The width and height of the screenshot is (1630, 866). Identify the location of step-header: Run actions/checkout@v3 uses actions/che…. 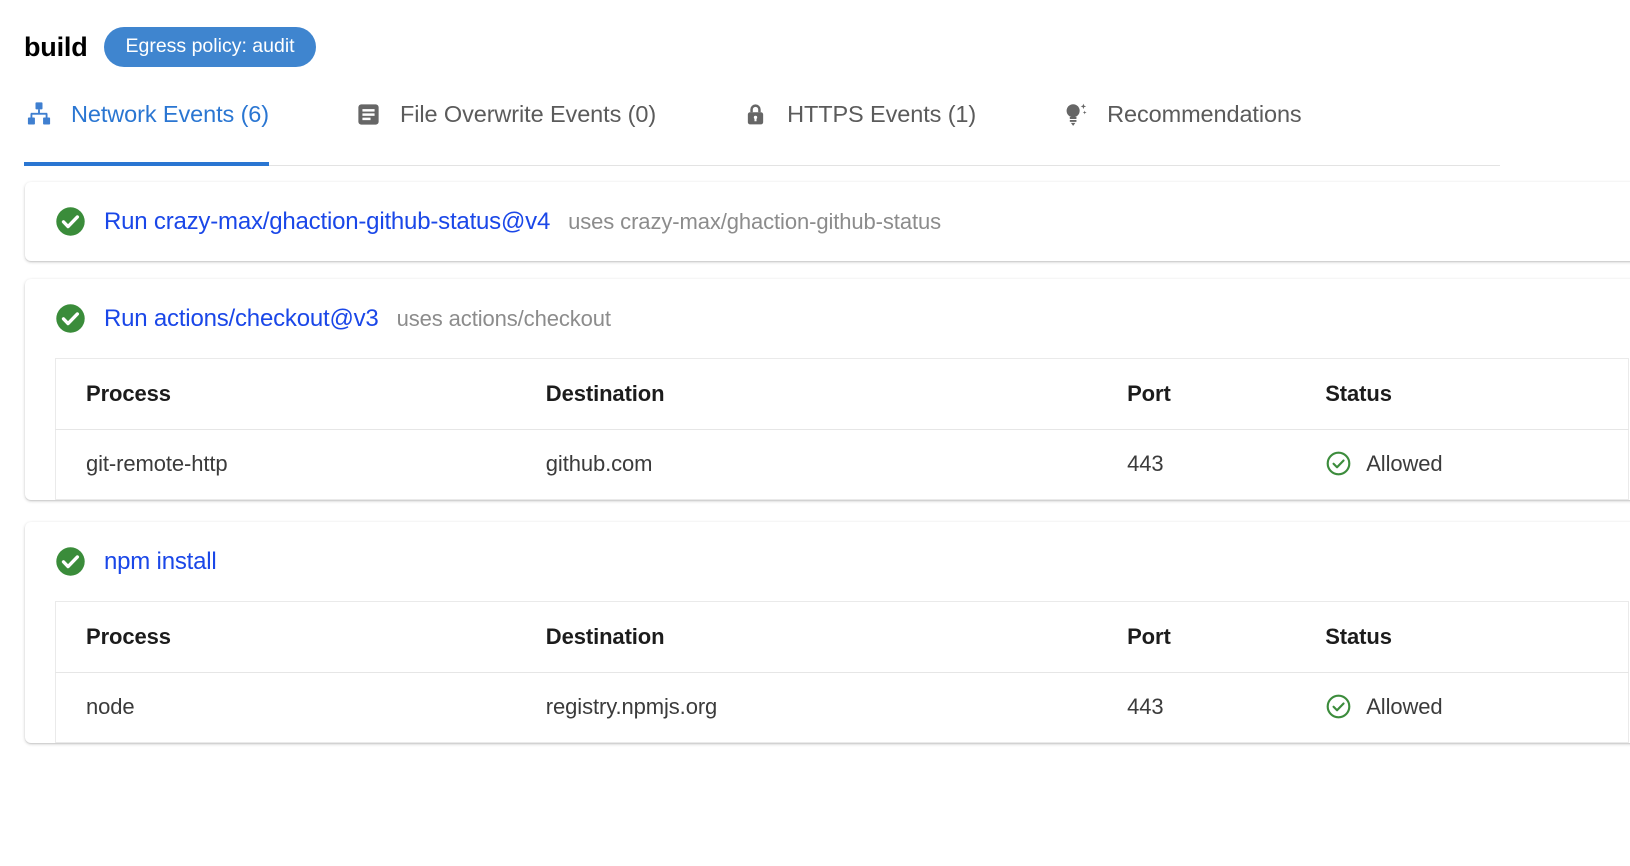
(827, 318).